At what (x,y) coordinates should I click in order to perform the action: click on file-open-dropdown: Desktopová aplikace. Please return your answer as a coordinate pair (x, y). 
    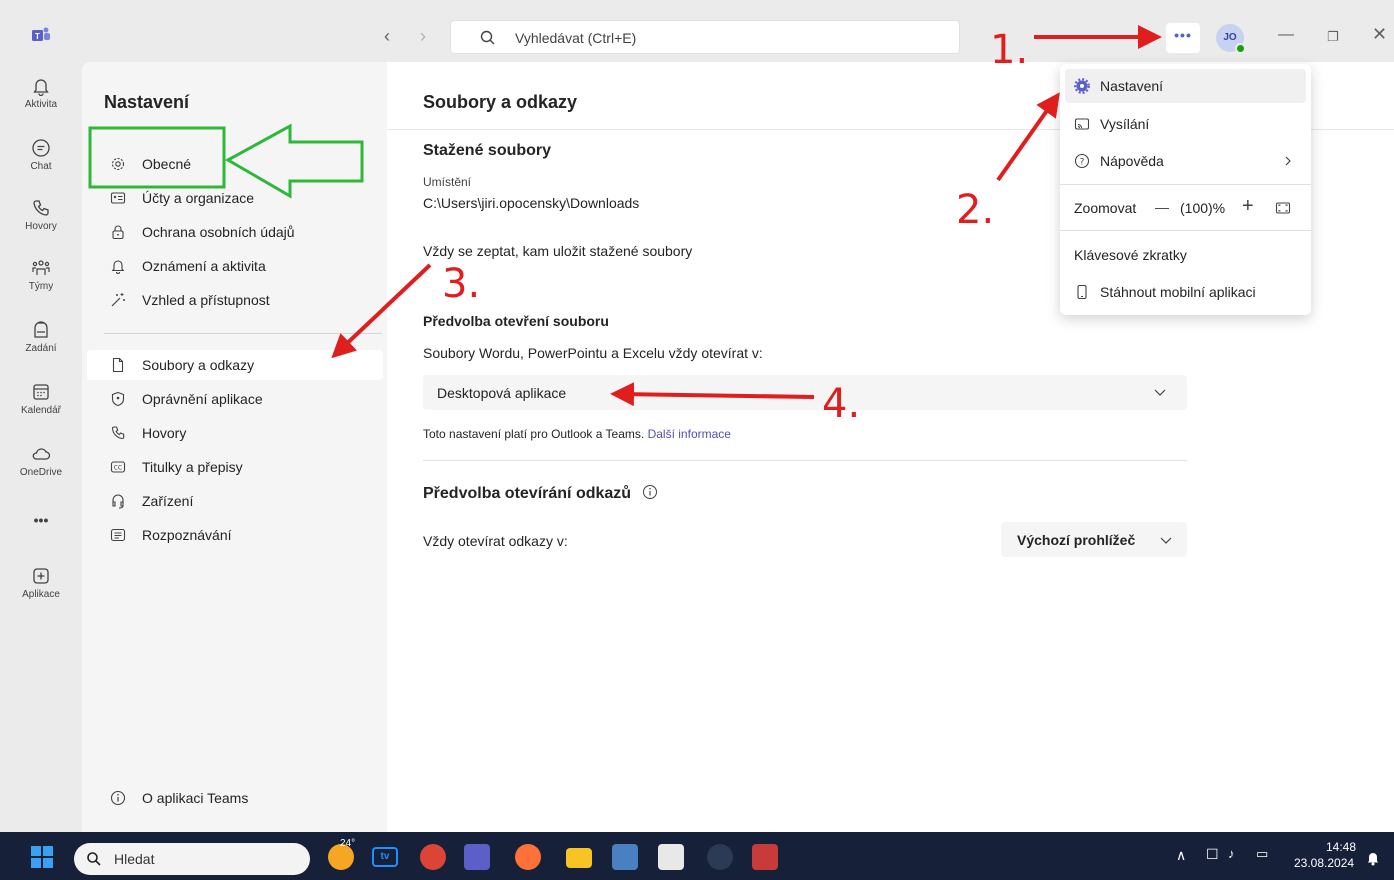
    Looking at the image, I should click on (805, 392).